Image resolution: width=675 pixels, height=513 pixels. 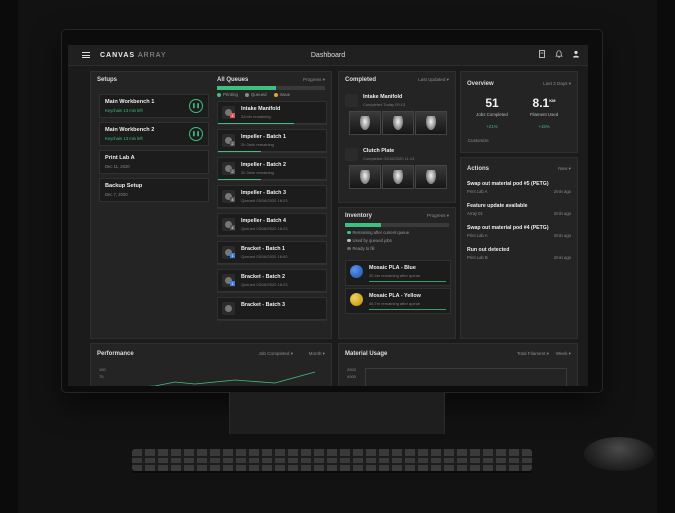 What do you see at coordinates (363, 248) in the screenshot?
I see `legend-label: Ready to fill` at bounding box center [363, 248].